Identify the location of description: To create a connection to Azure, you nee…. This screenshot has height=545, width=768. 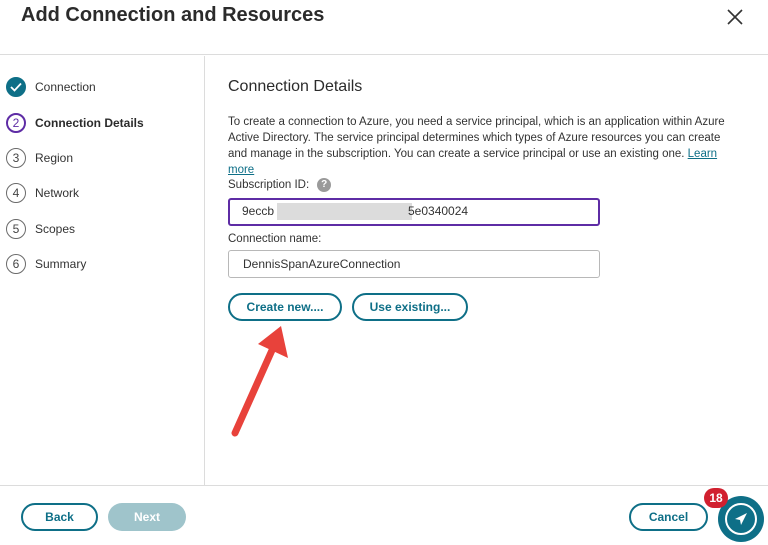
(480, 146).